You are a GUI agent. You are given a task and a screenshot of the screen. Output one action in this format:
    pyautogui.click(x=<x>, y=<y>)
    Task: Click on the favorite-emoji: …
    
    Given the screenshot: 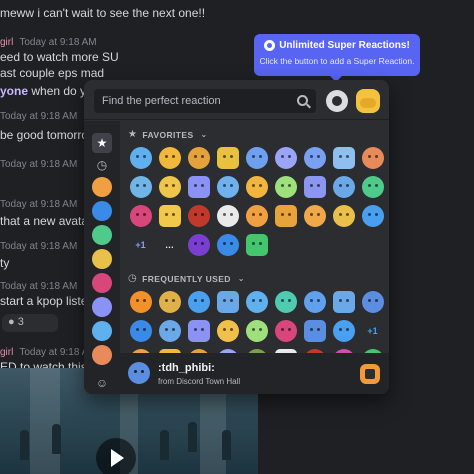 What is the action you would take?
    pyautogui.click(x=169, y=244)
    